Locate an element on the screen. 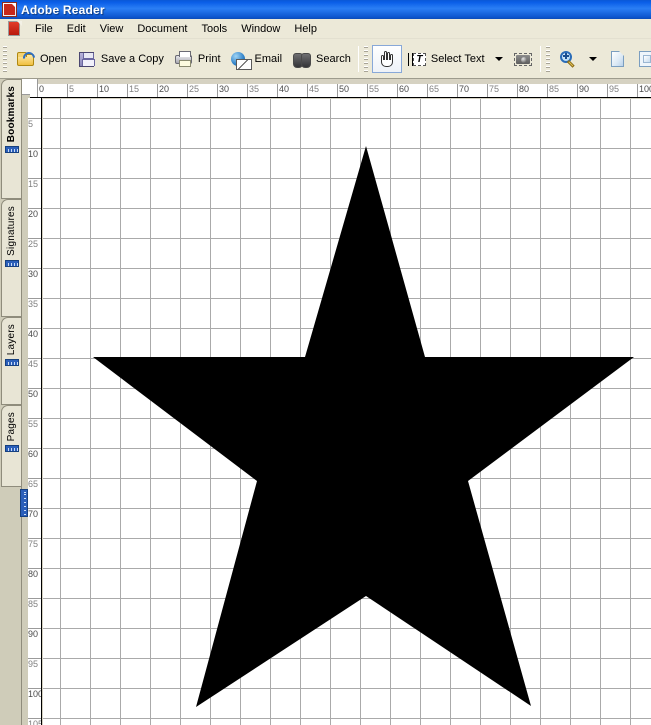  navigation-tab-strip: Bookmarks Signatures Layers Pages is located at coordinates (11, 402).